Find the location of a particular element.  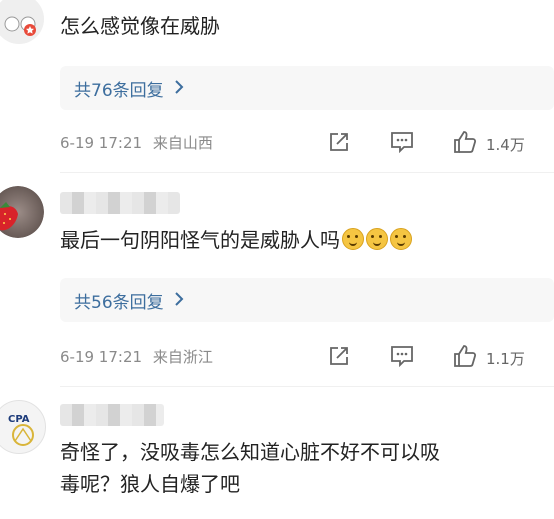

like-button: 1.4万 is located at coordinates (488, 144).